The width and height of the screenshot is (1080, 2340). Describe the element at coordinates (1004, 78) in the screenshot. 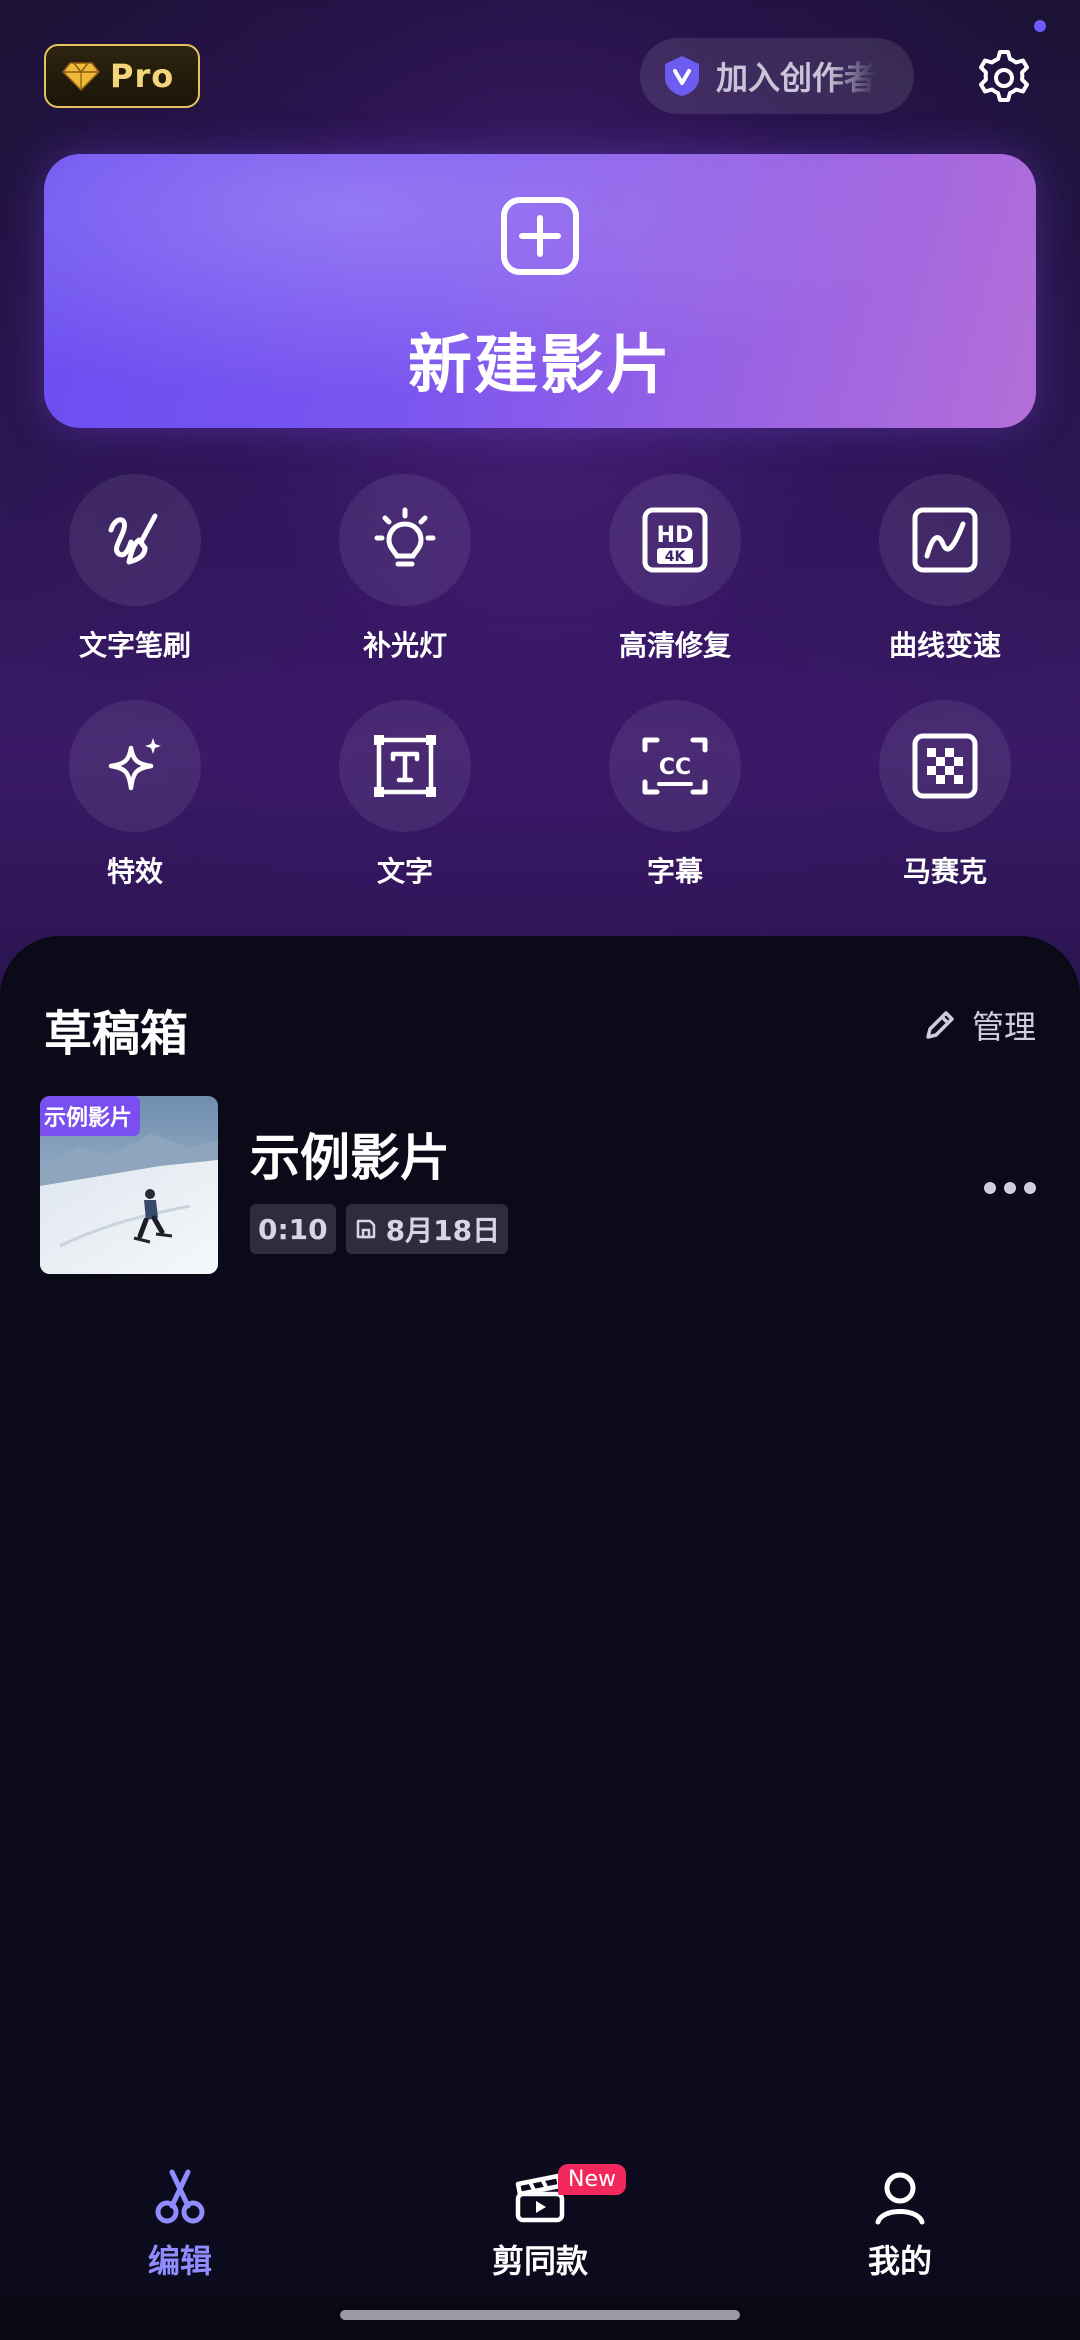

I see `settings-gear-icon` at that location.